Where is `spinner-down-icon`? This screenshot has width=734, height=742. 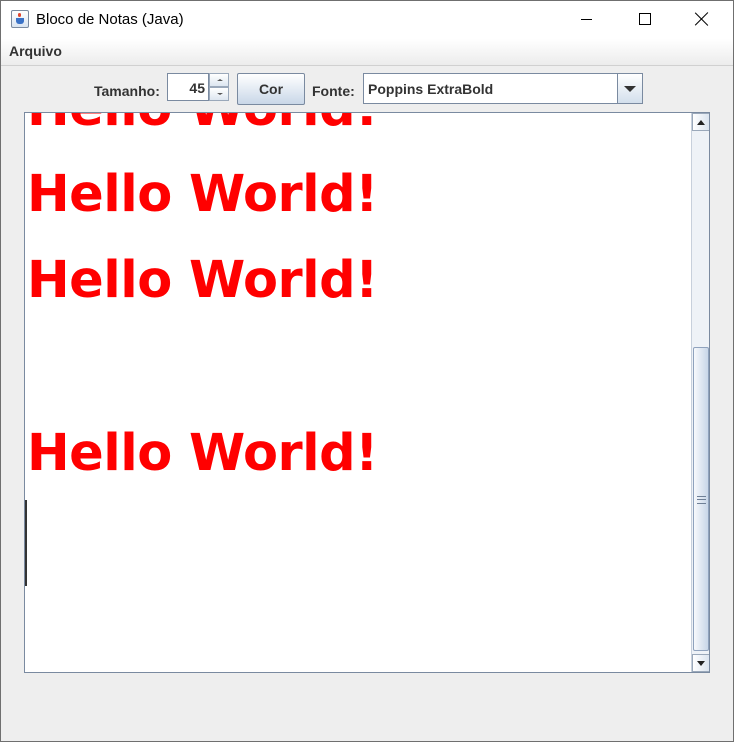 spinner-down-icon is located at coordinates (219, 94).